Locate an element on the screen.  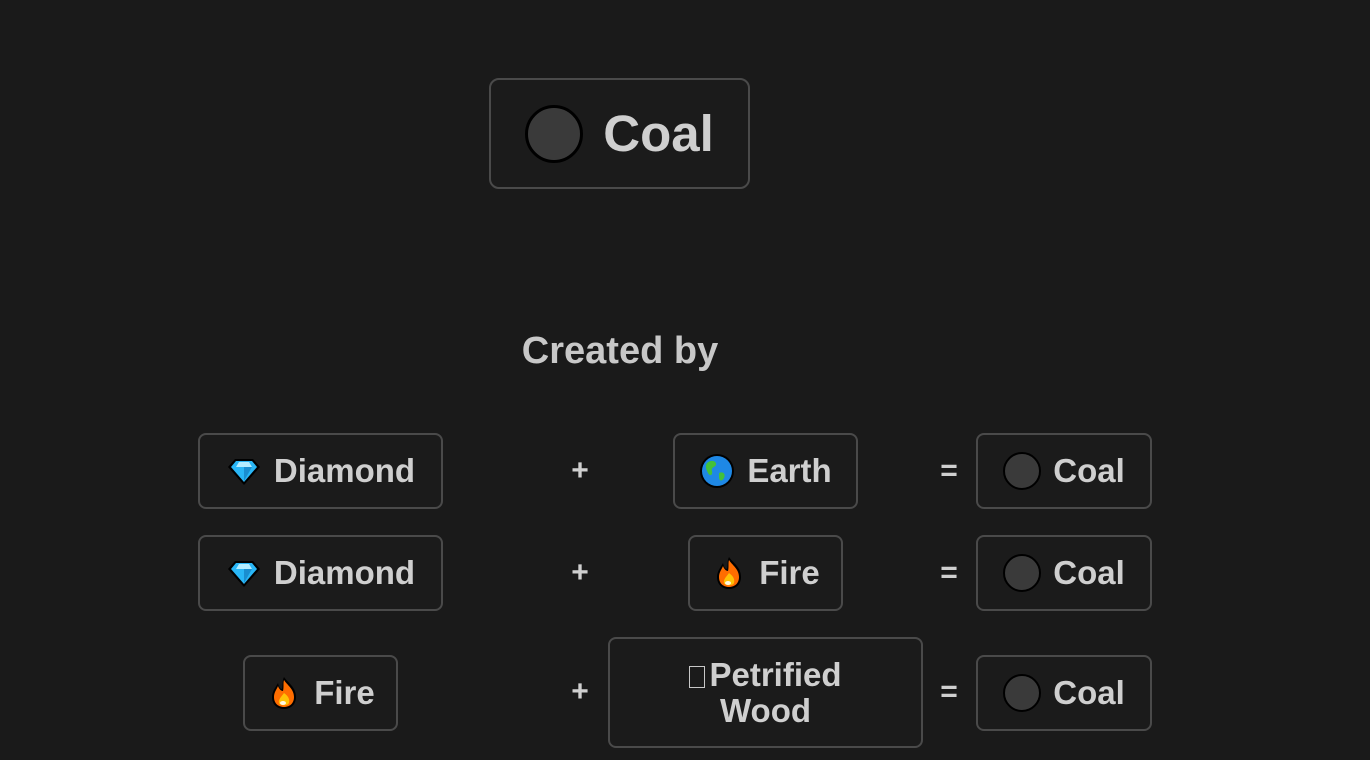
recipe-1-first-label: Diamond is located at coordinates (344, 470).